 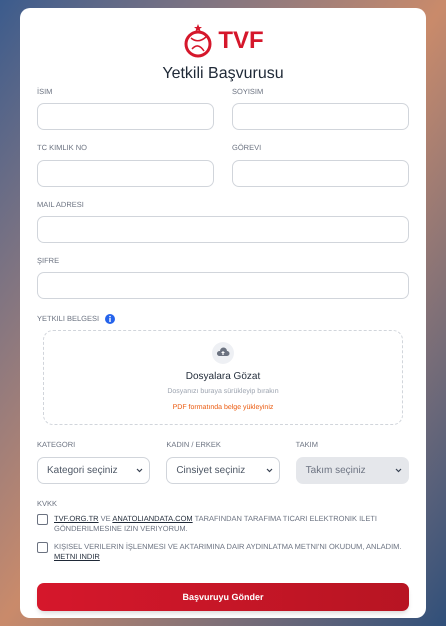 What do you see at coordinates (241, 41) in the screenshot?
I see `logo-text: TVF` at bounding box center [241, 41].